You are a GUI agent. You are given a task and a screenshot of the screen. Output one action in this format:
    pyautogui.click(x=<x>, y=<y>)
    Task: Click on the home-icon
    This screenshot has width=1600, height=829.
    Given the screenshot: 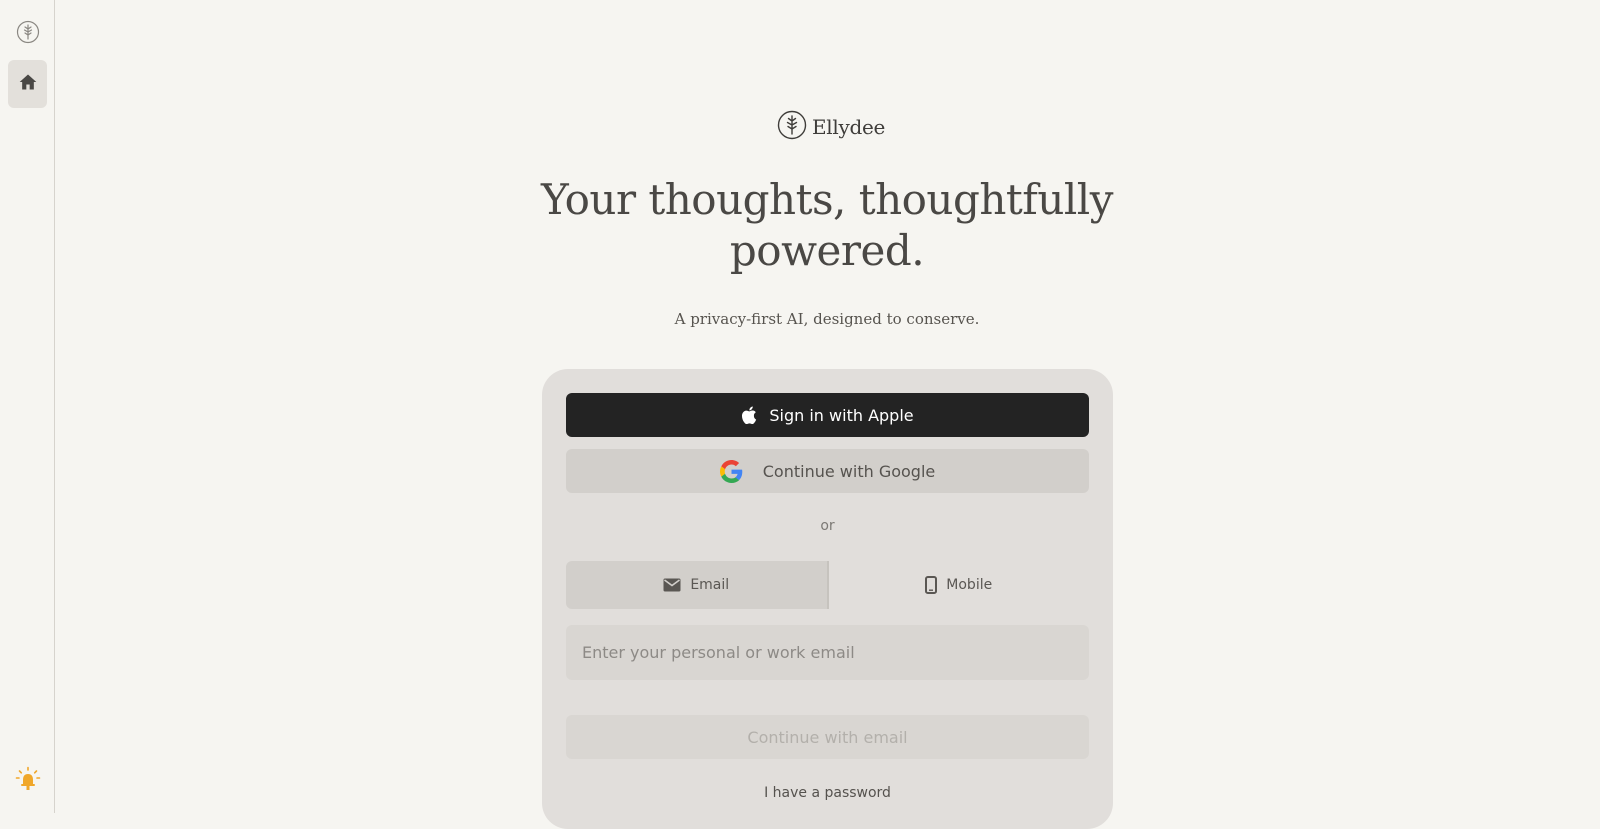 What is the action you would take?
    pyautogui.click(x=28, y=84)
    